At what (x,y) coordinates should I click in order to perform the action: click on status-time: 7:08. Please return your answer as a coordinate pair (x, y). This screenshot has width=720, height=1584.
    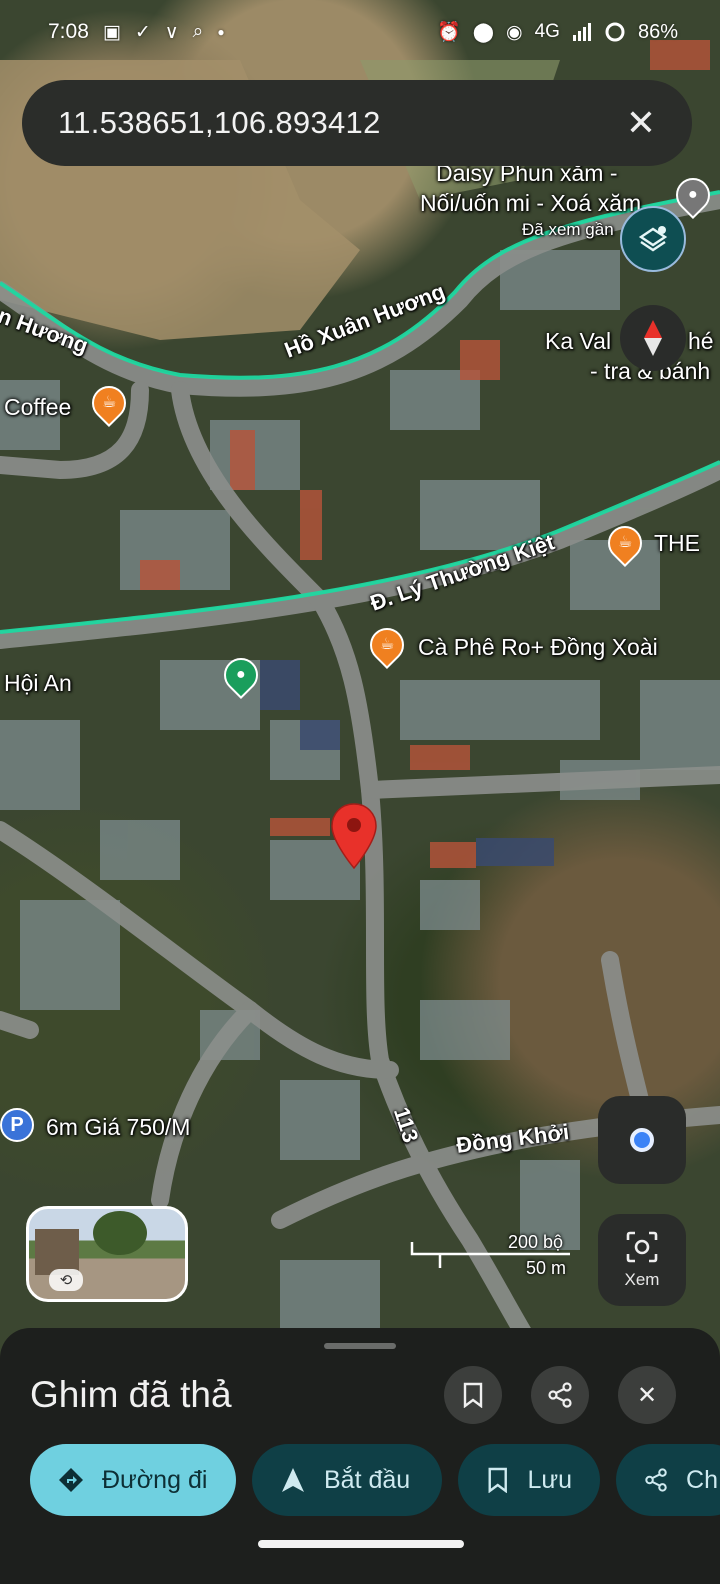
    Looking at the image, I should click on (68, 31).